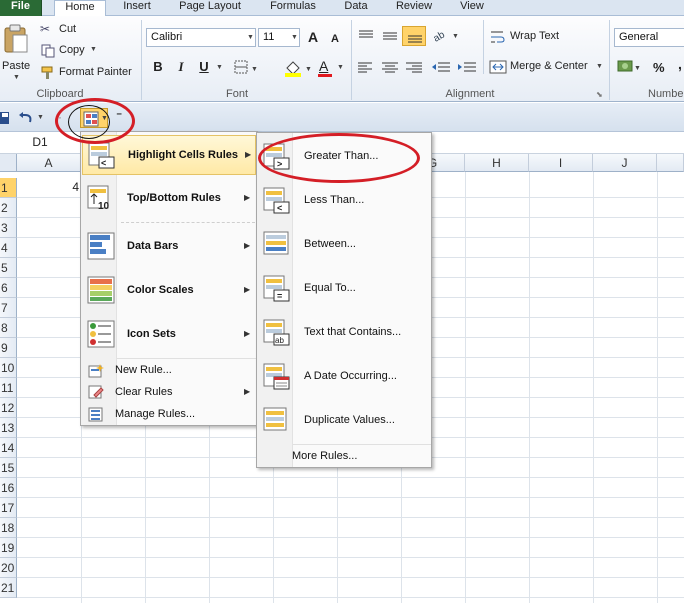  I want to click on align-bottom-button, so click(414, 36).